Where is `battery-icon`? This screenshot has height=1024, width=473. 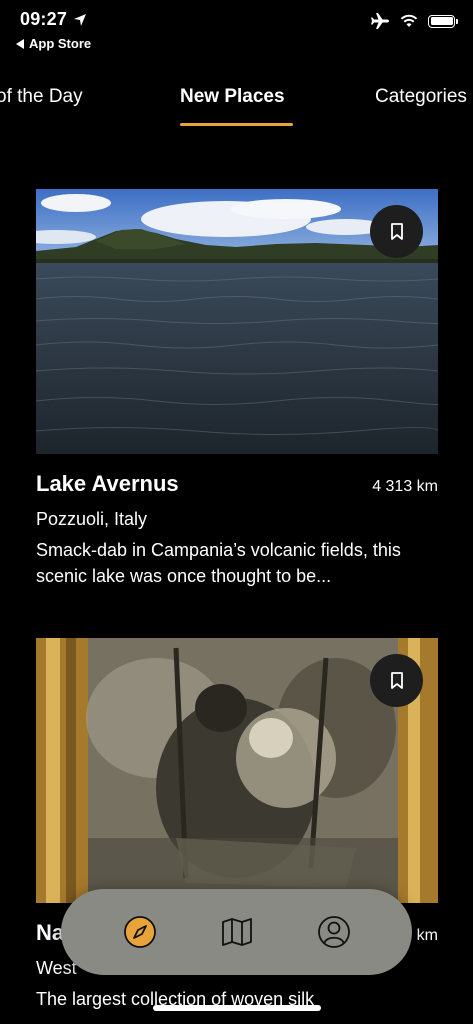
battery-icon is located at coordinates (443, 21).